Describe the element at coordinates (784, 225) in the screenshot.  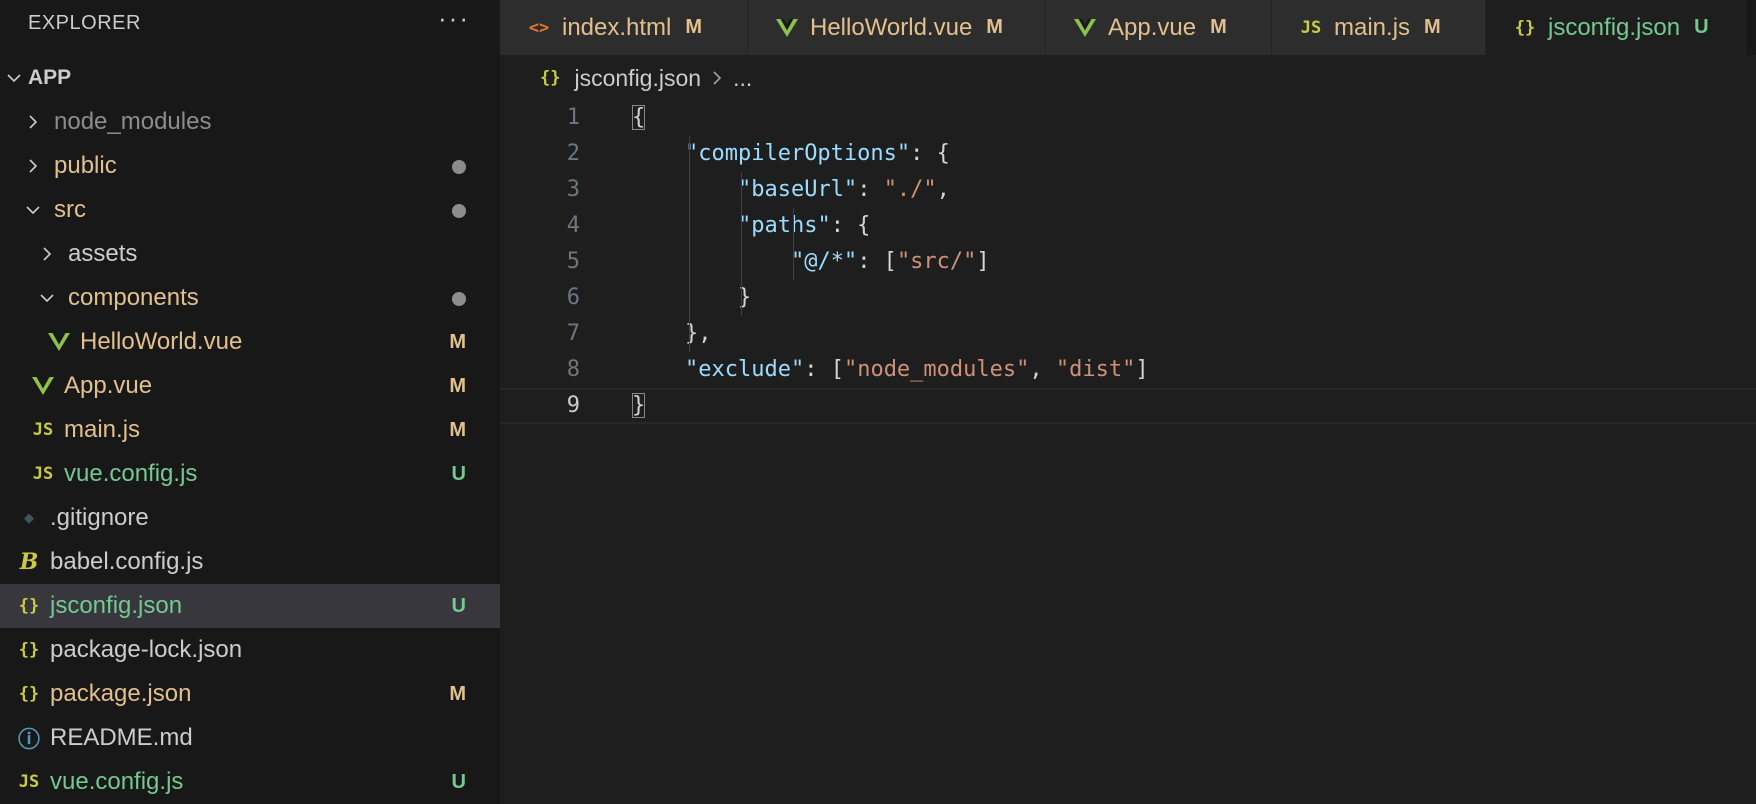
I see `json-key: "paths"` at that location.